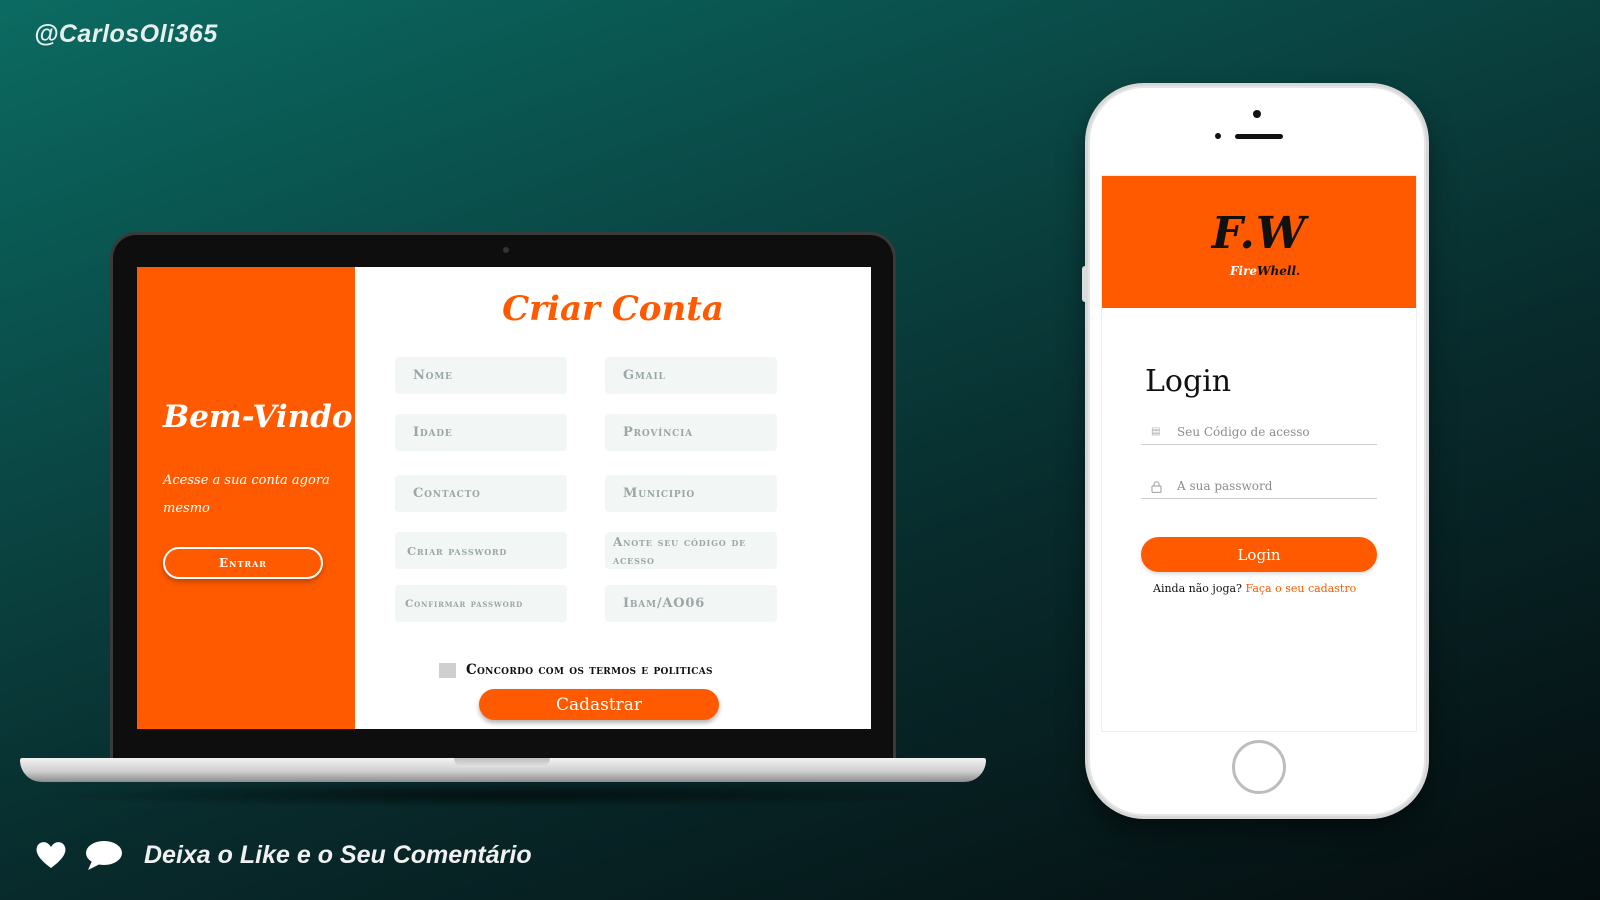  What do you see at coordinates (1197, 588) in the screenshot?
I see `register-question: Ainda não joga?` at bounding box center [1197, 588].